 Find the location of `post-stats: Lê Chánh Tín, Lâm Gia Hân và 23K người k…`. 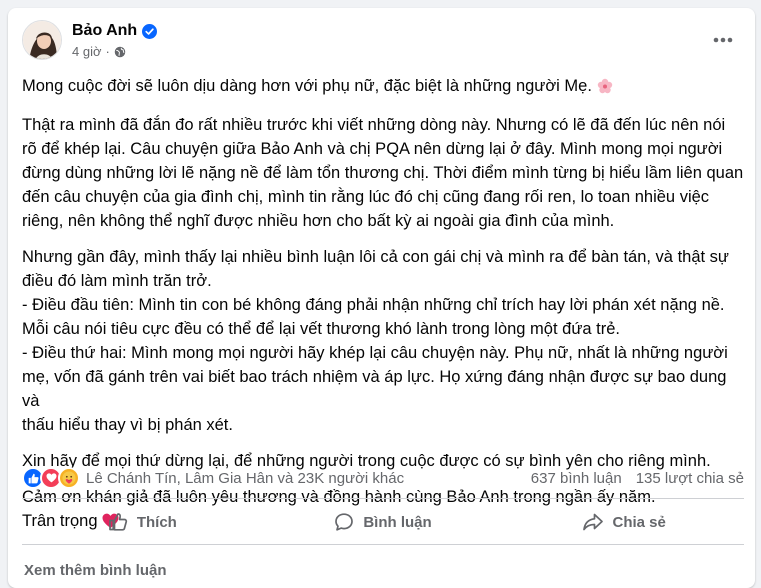

post-stats: Lê Chánh Tín, Lâm Gia Hân và 23K người k… is located at coordinates (383, 478).